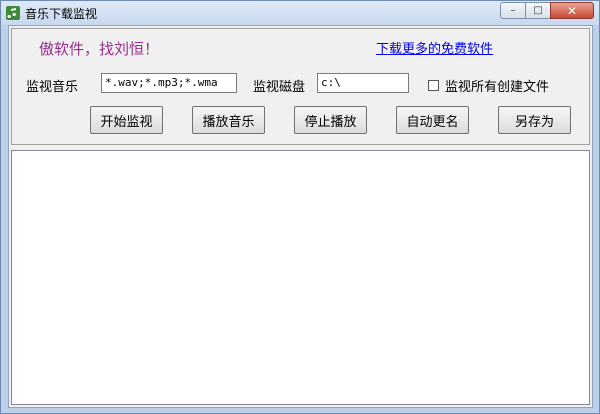 The width and height of the screenshot is (600, 414). Describe the element at coordinates (228, 120) in the screenshot. I see `play-music-button: 播放音乐` at that location.